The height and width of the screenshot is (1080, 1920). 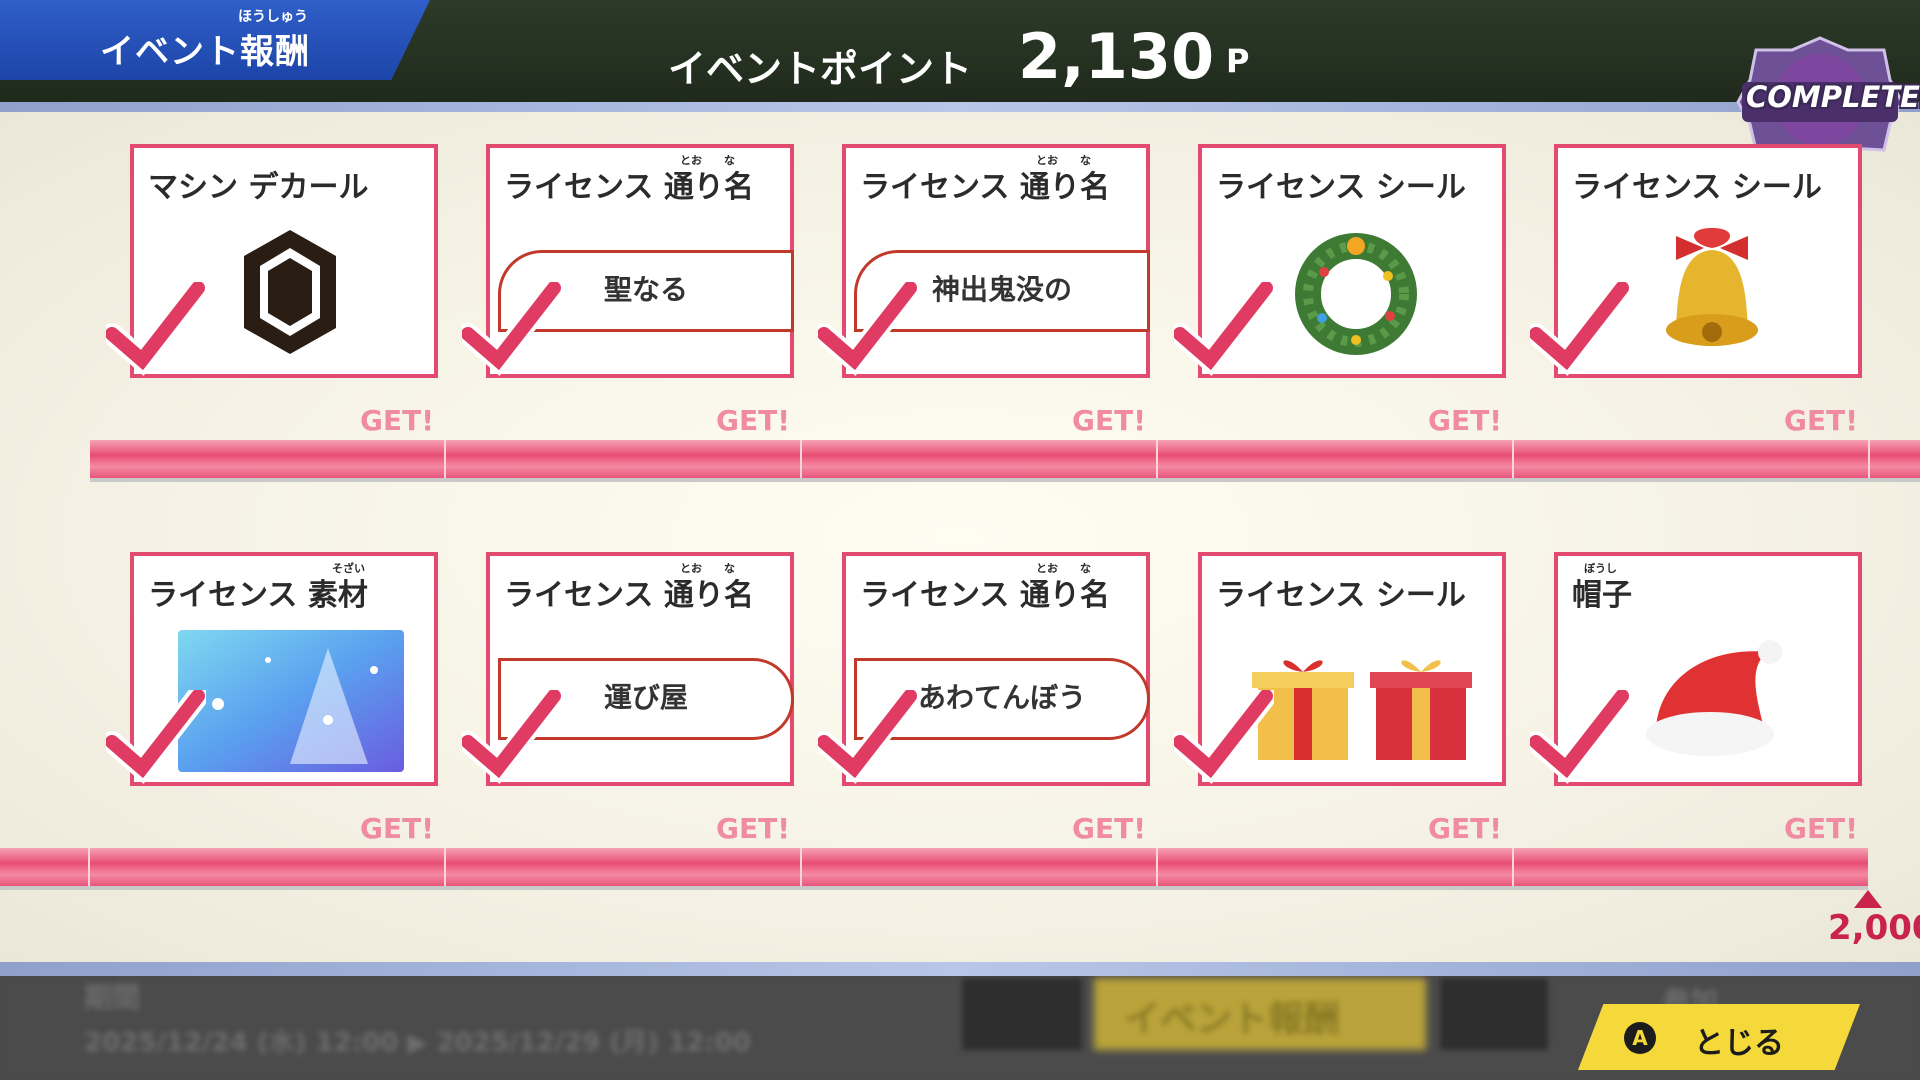 I want to click on hexagon-gem-icon, so click(x=290, y=292).